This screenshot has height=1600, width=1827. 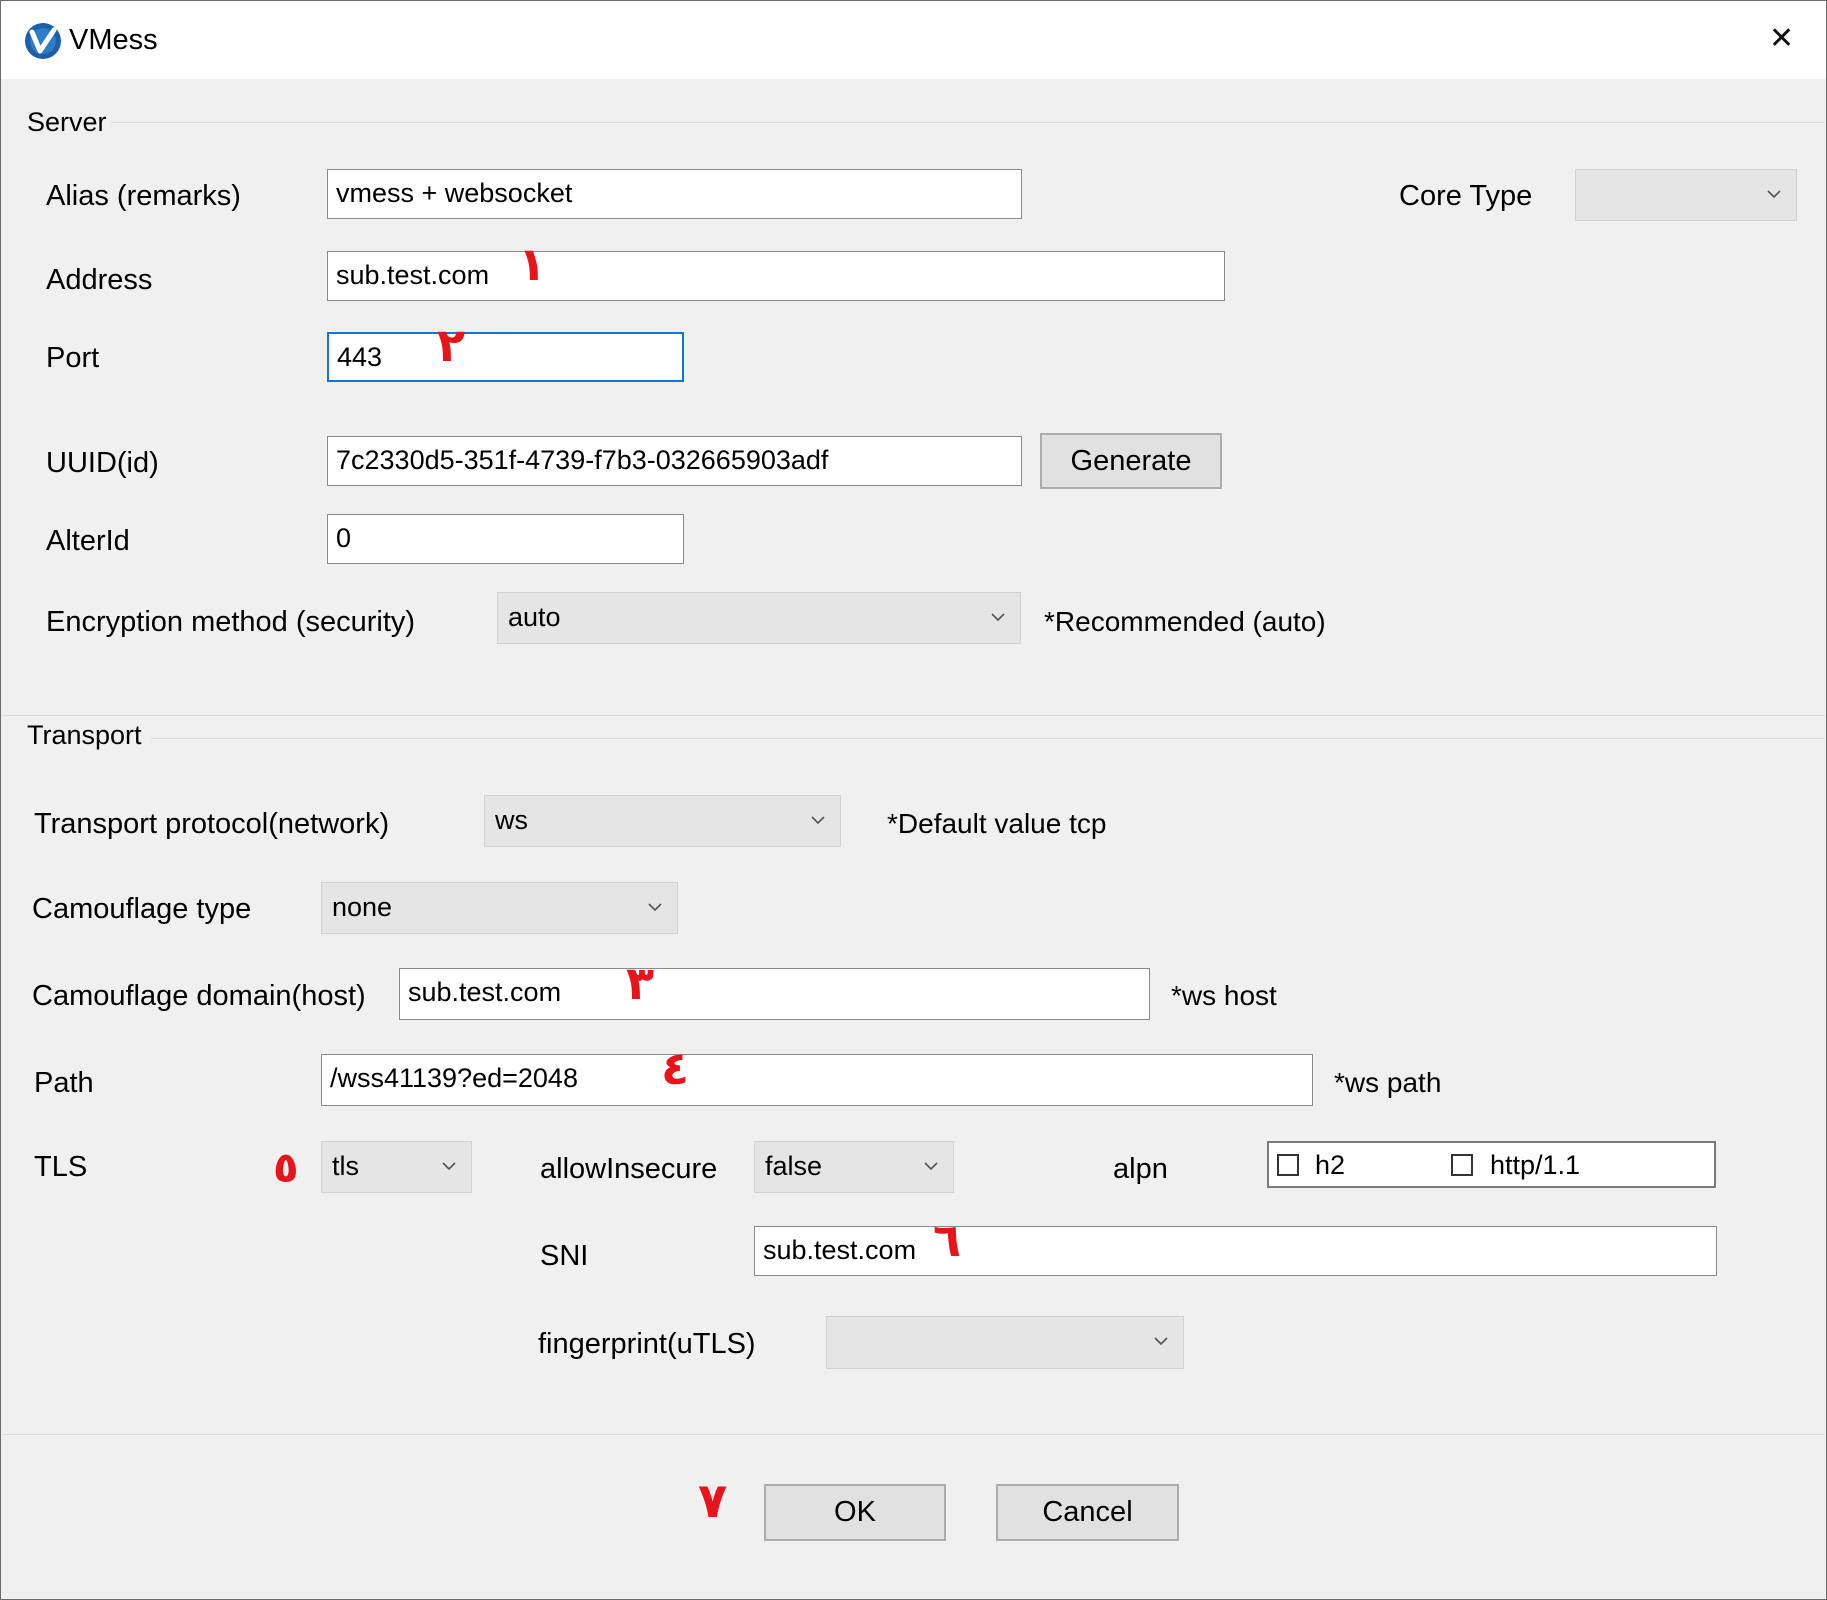 What do you see at coordinates (675, 1068) in the screenshot?
I see `annotation-4: ٤` at bounding box center [675, 1068].